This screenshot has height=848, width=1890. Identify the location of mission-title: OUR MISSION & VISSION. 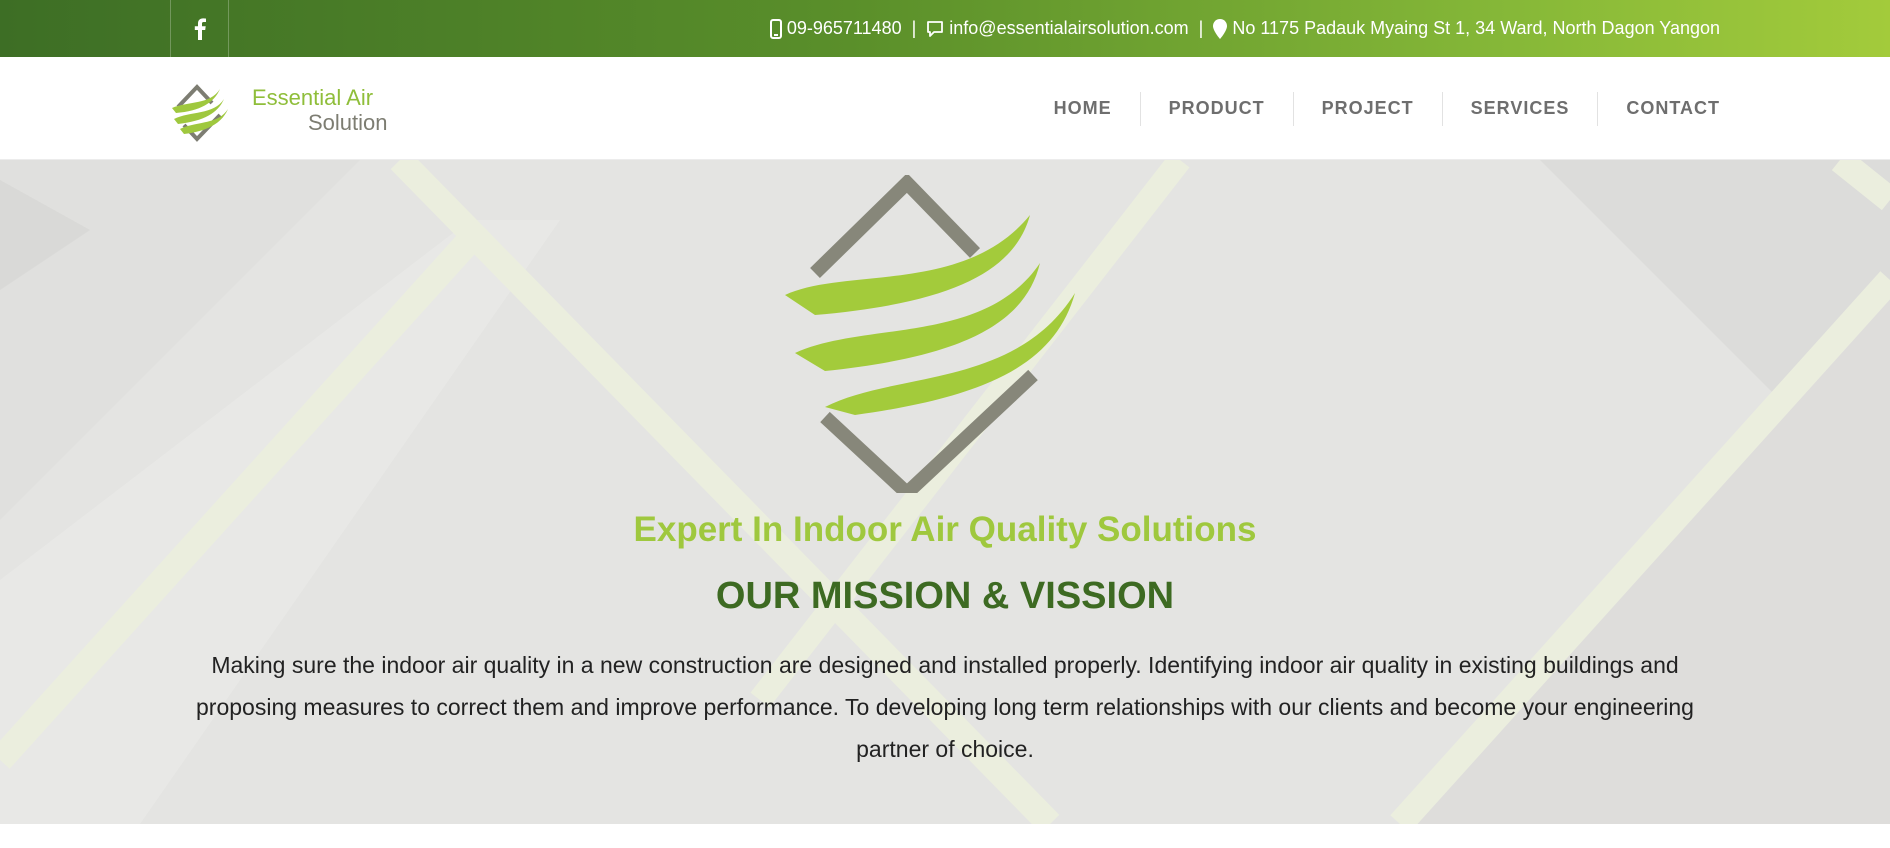
(945, 596).